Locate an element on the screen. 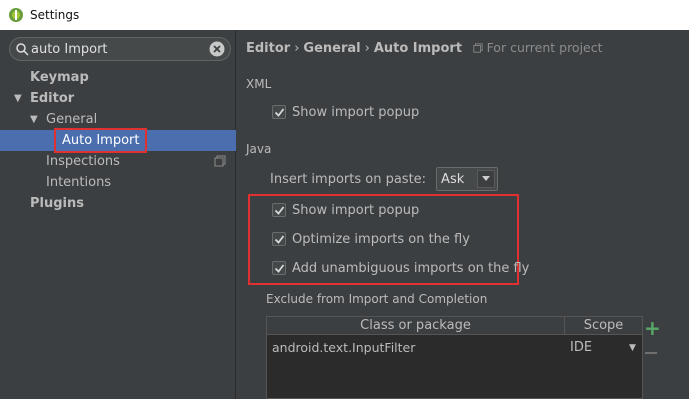  sidebar-item-inspections: Inspections is located at coordinates (118, 161).